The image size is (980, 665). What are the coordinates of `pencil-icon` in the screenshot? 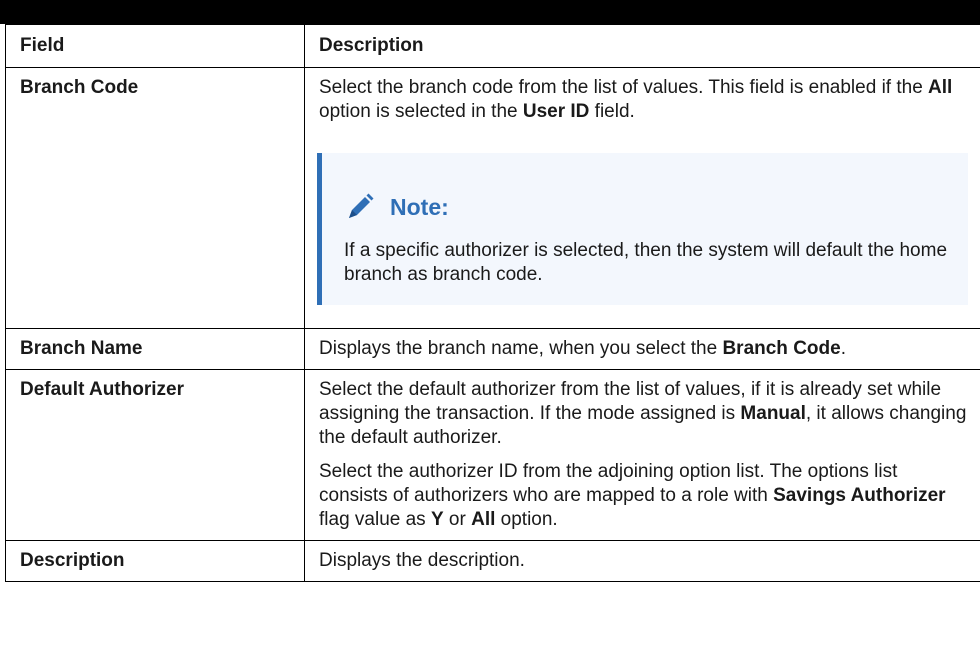 It's located at (361, 205).